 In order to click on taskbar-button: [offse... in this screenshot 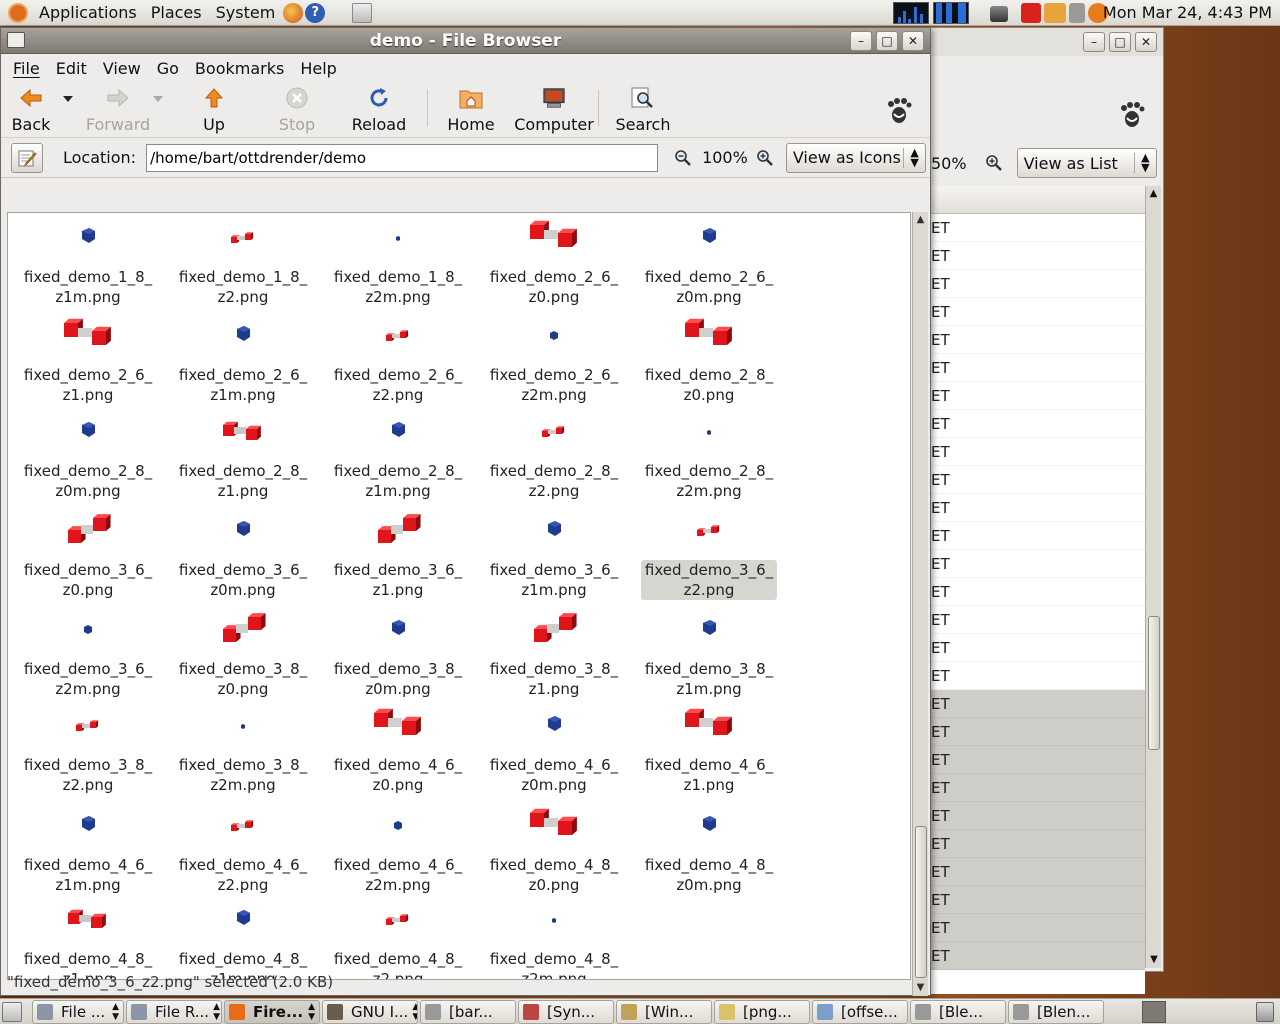, I will do `click(860, 1011)`.